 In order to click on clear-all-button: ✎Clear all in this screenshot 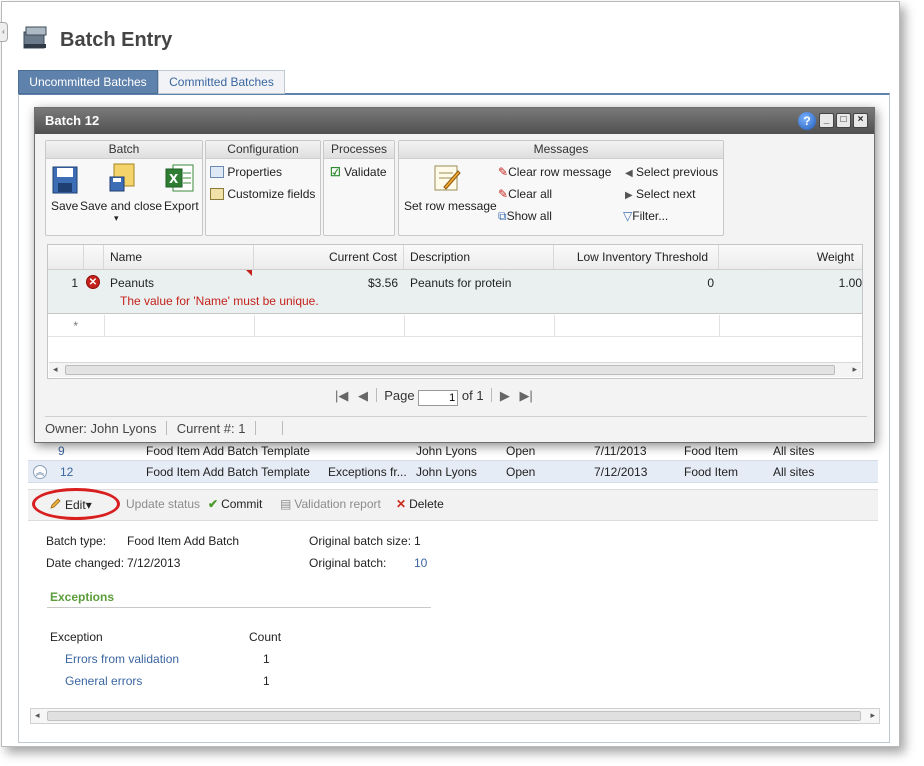, I will do `click(525, 194)`.